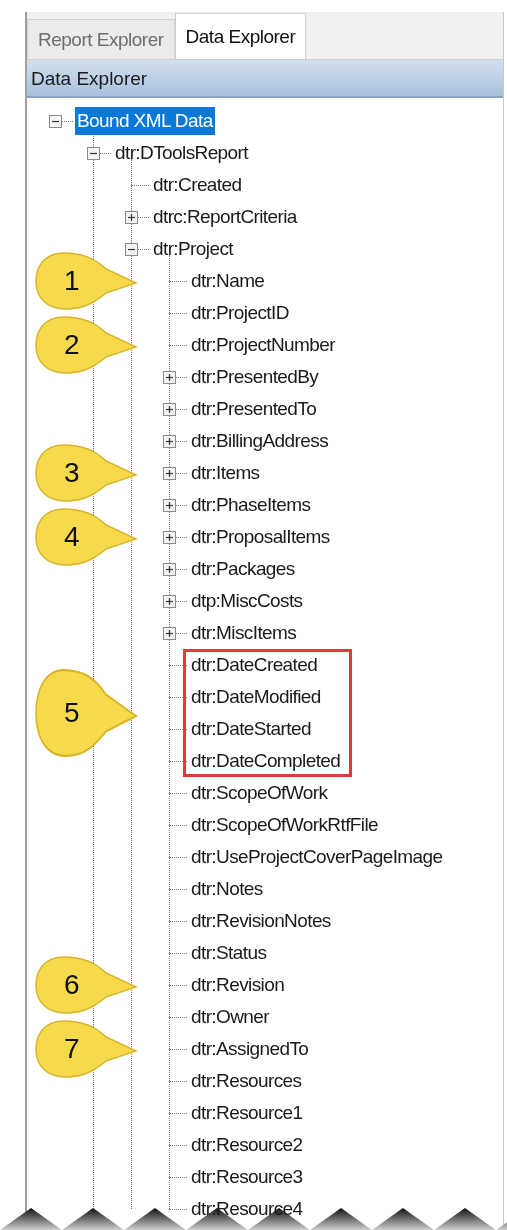  Describe the element at coordinates (250, 1049) in the screenshot. I see `tree-item: dtr:AssignedTo` at that location.